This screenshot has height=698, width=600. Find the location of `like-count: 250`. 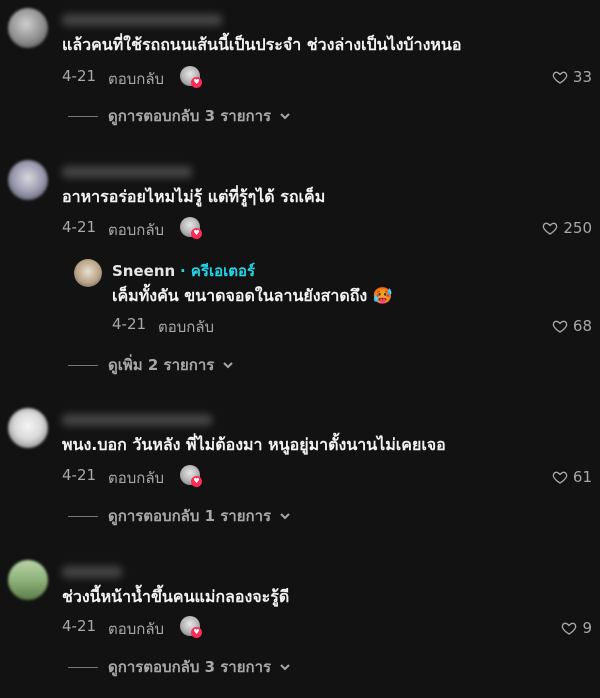

like-count: 250 is located at coordinates (577, 228).